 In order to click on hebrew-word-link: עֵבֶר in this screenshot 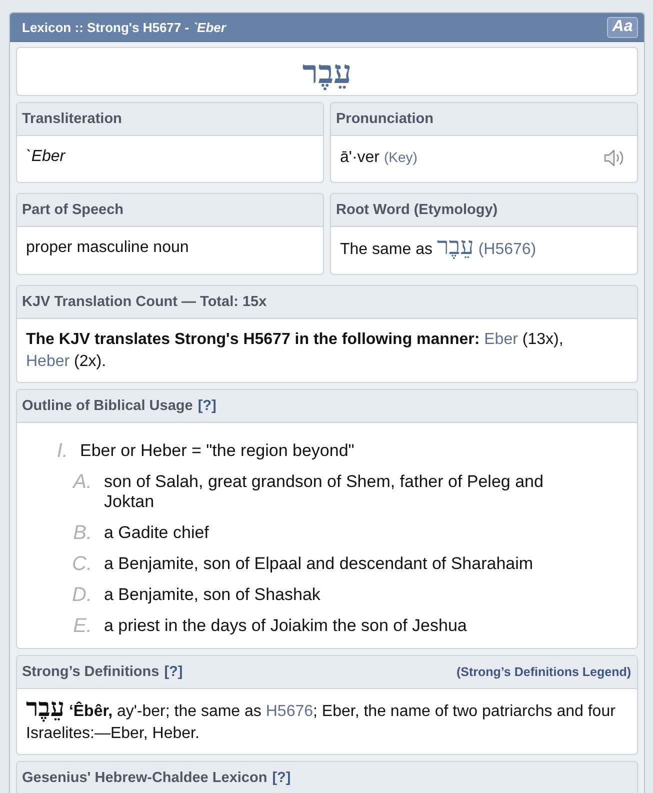, I will do `click(455, 247)`.